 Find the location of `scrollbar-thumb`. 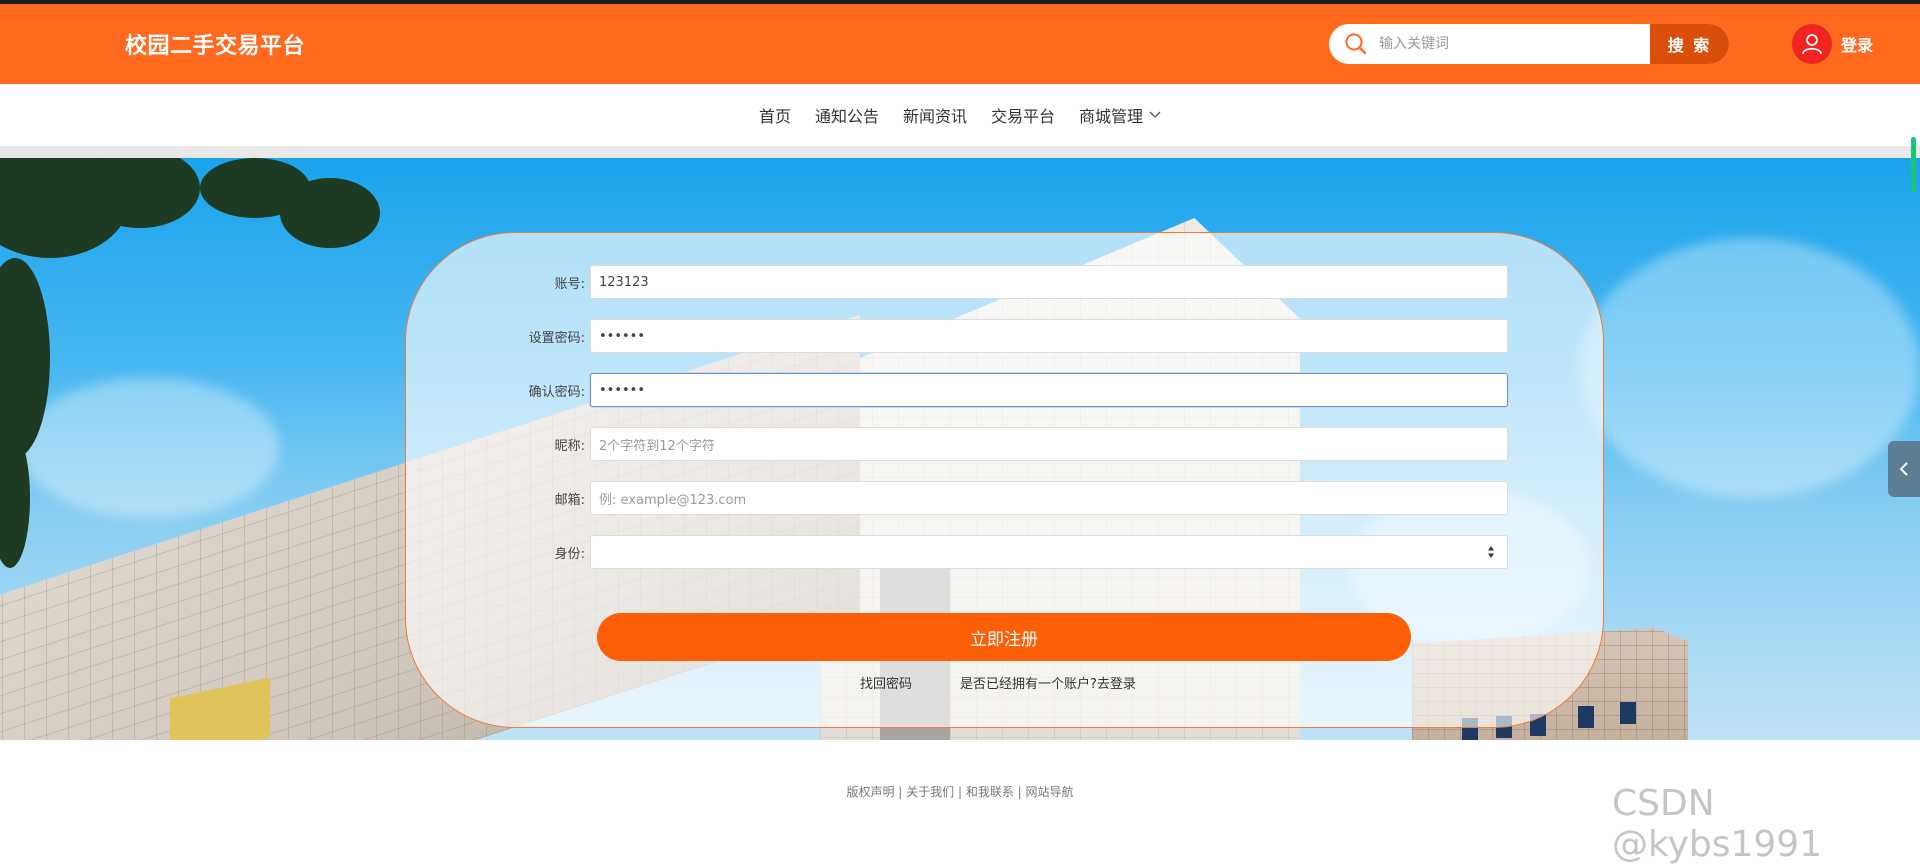

scrollbar-thumb is located at coordinates (1913, 165).